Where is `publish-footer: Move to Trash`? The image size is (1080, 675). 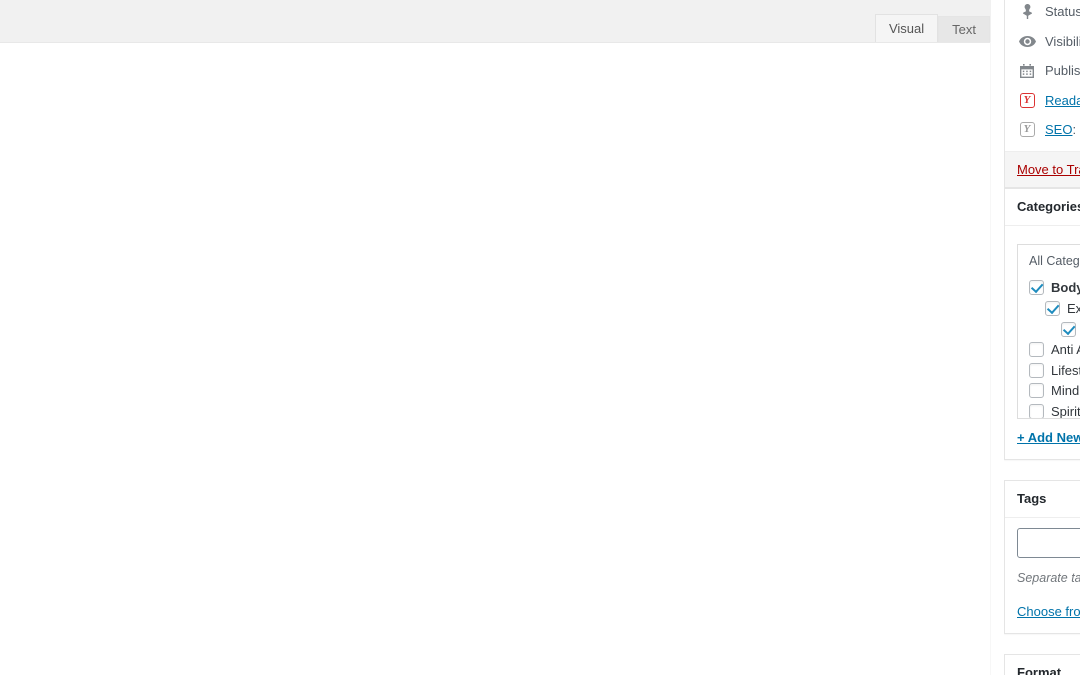
publish-footer: Move to Trash is located at coordinates (1042, 168).